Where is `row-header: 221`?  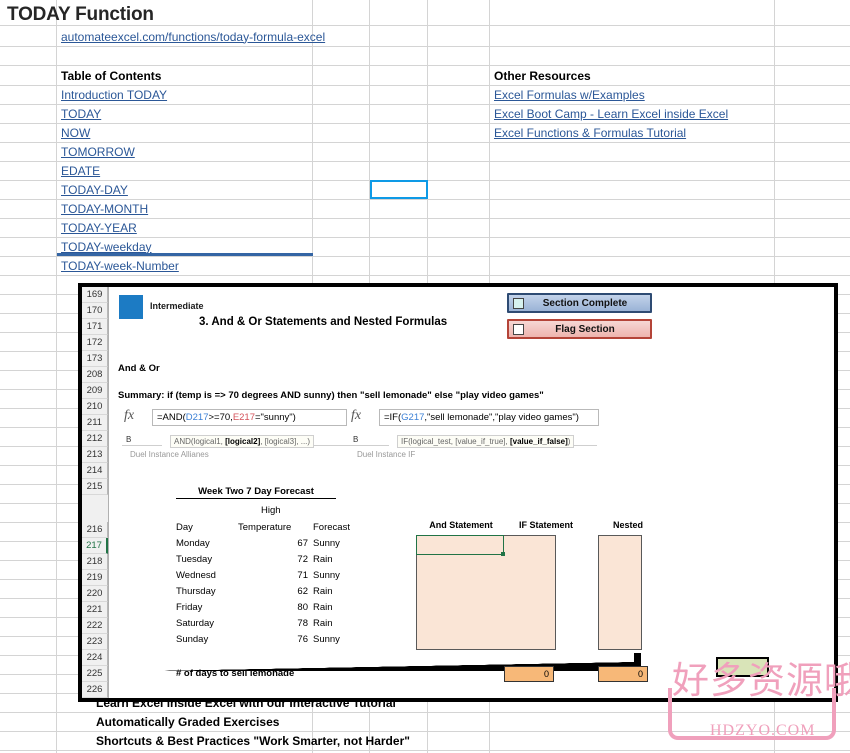
row-header: 221 is located at coordinates (95, 610).